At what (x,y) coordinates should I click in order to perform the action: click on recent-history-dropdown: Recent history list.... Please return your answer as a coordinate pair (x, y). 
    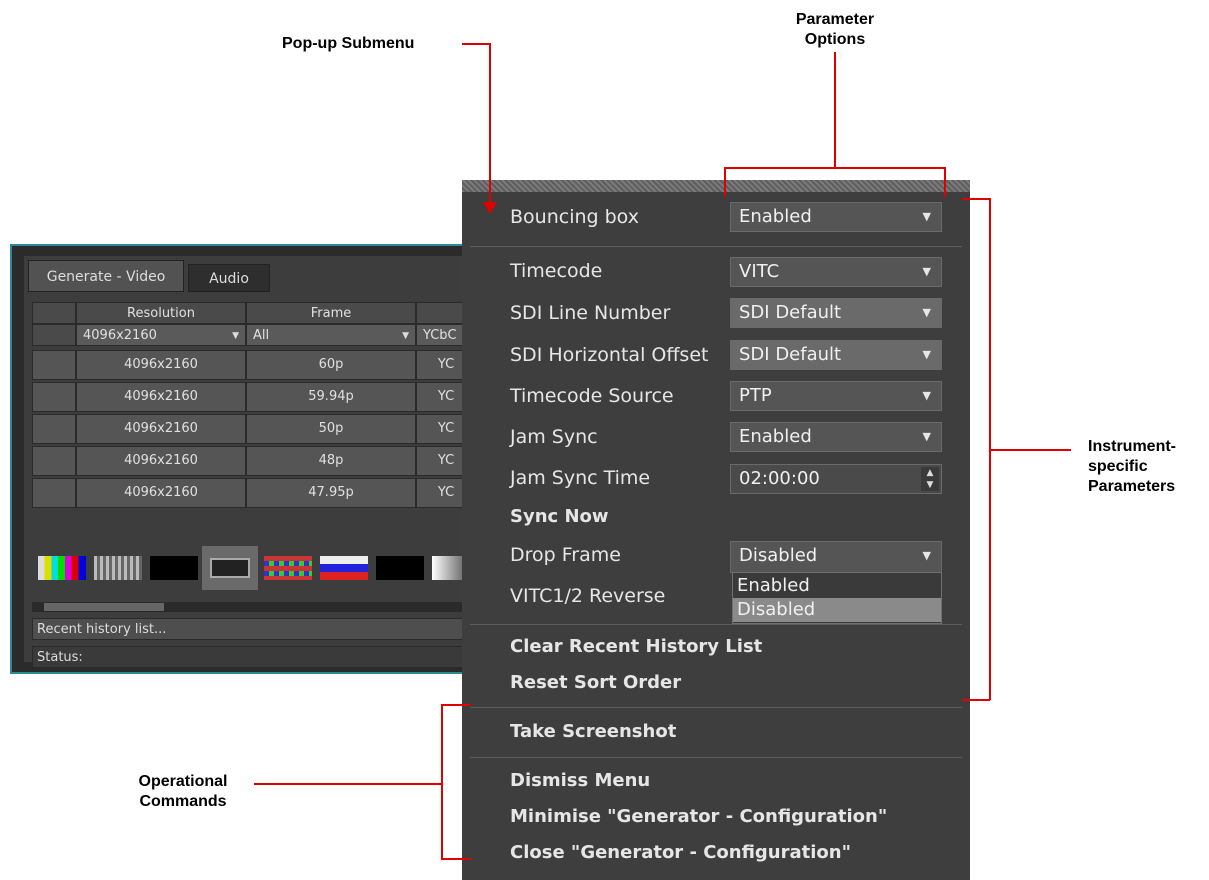
    Looking at the image, I should click on (255, 629).